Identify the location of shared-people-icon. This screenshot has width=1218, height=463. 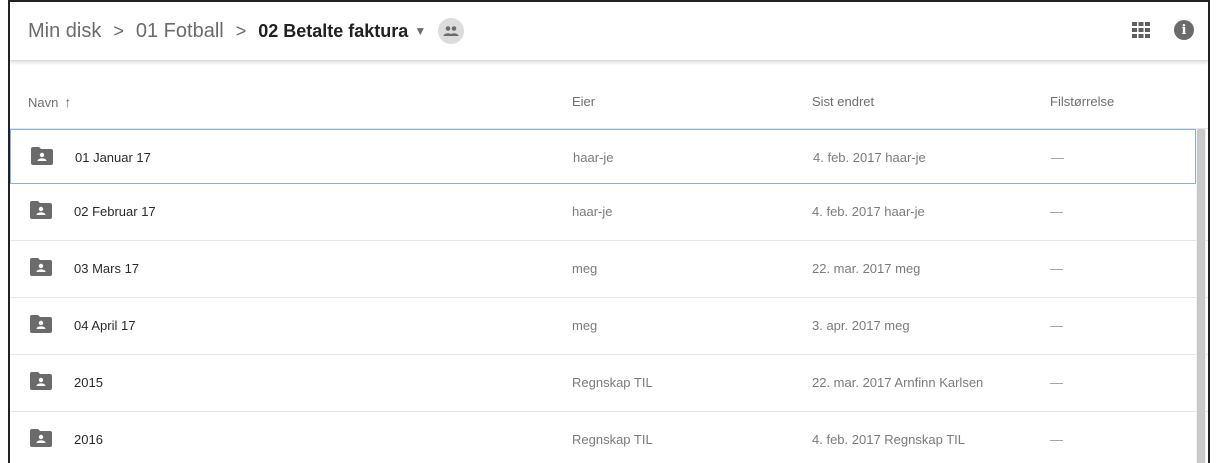
(451, 31).